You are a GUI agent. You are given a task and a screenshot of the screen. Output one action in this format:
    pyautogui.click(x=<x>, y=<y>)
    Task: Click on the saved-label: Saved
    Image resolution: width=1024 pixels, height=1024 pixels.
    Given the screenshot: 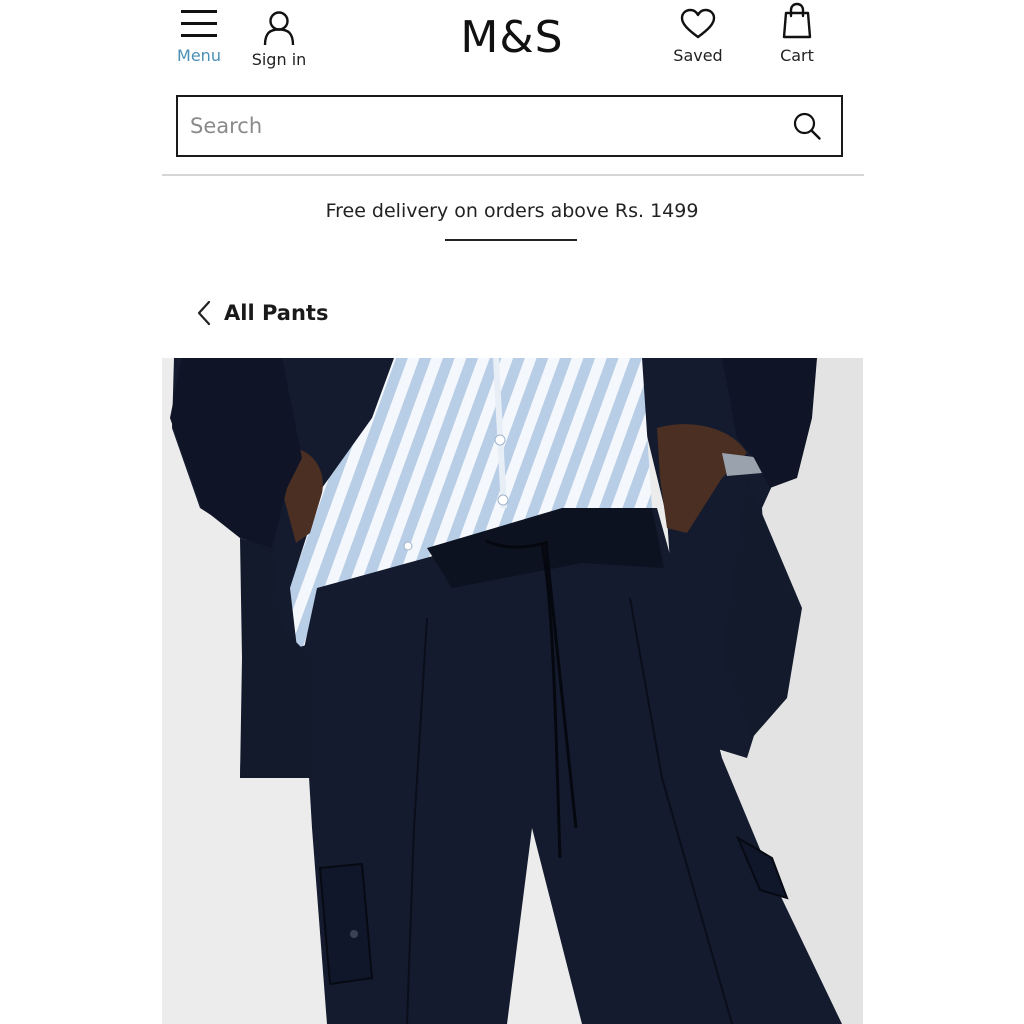 What is the action you would take?
    pyautogui.click(x=698, y=55)
    